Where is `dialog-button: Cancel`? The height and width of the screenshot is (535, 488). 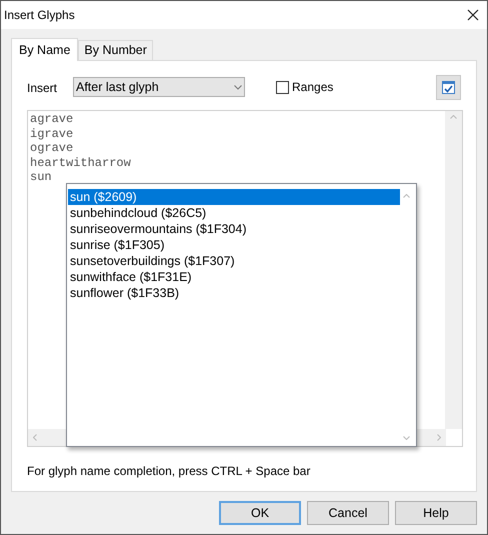
dialog-button: Cancel is located at coordinates (348, 513).